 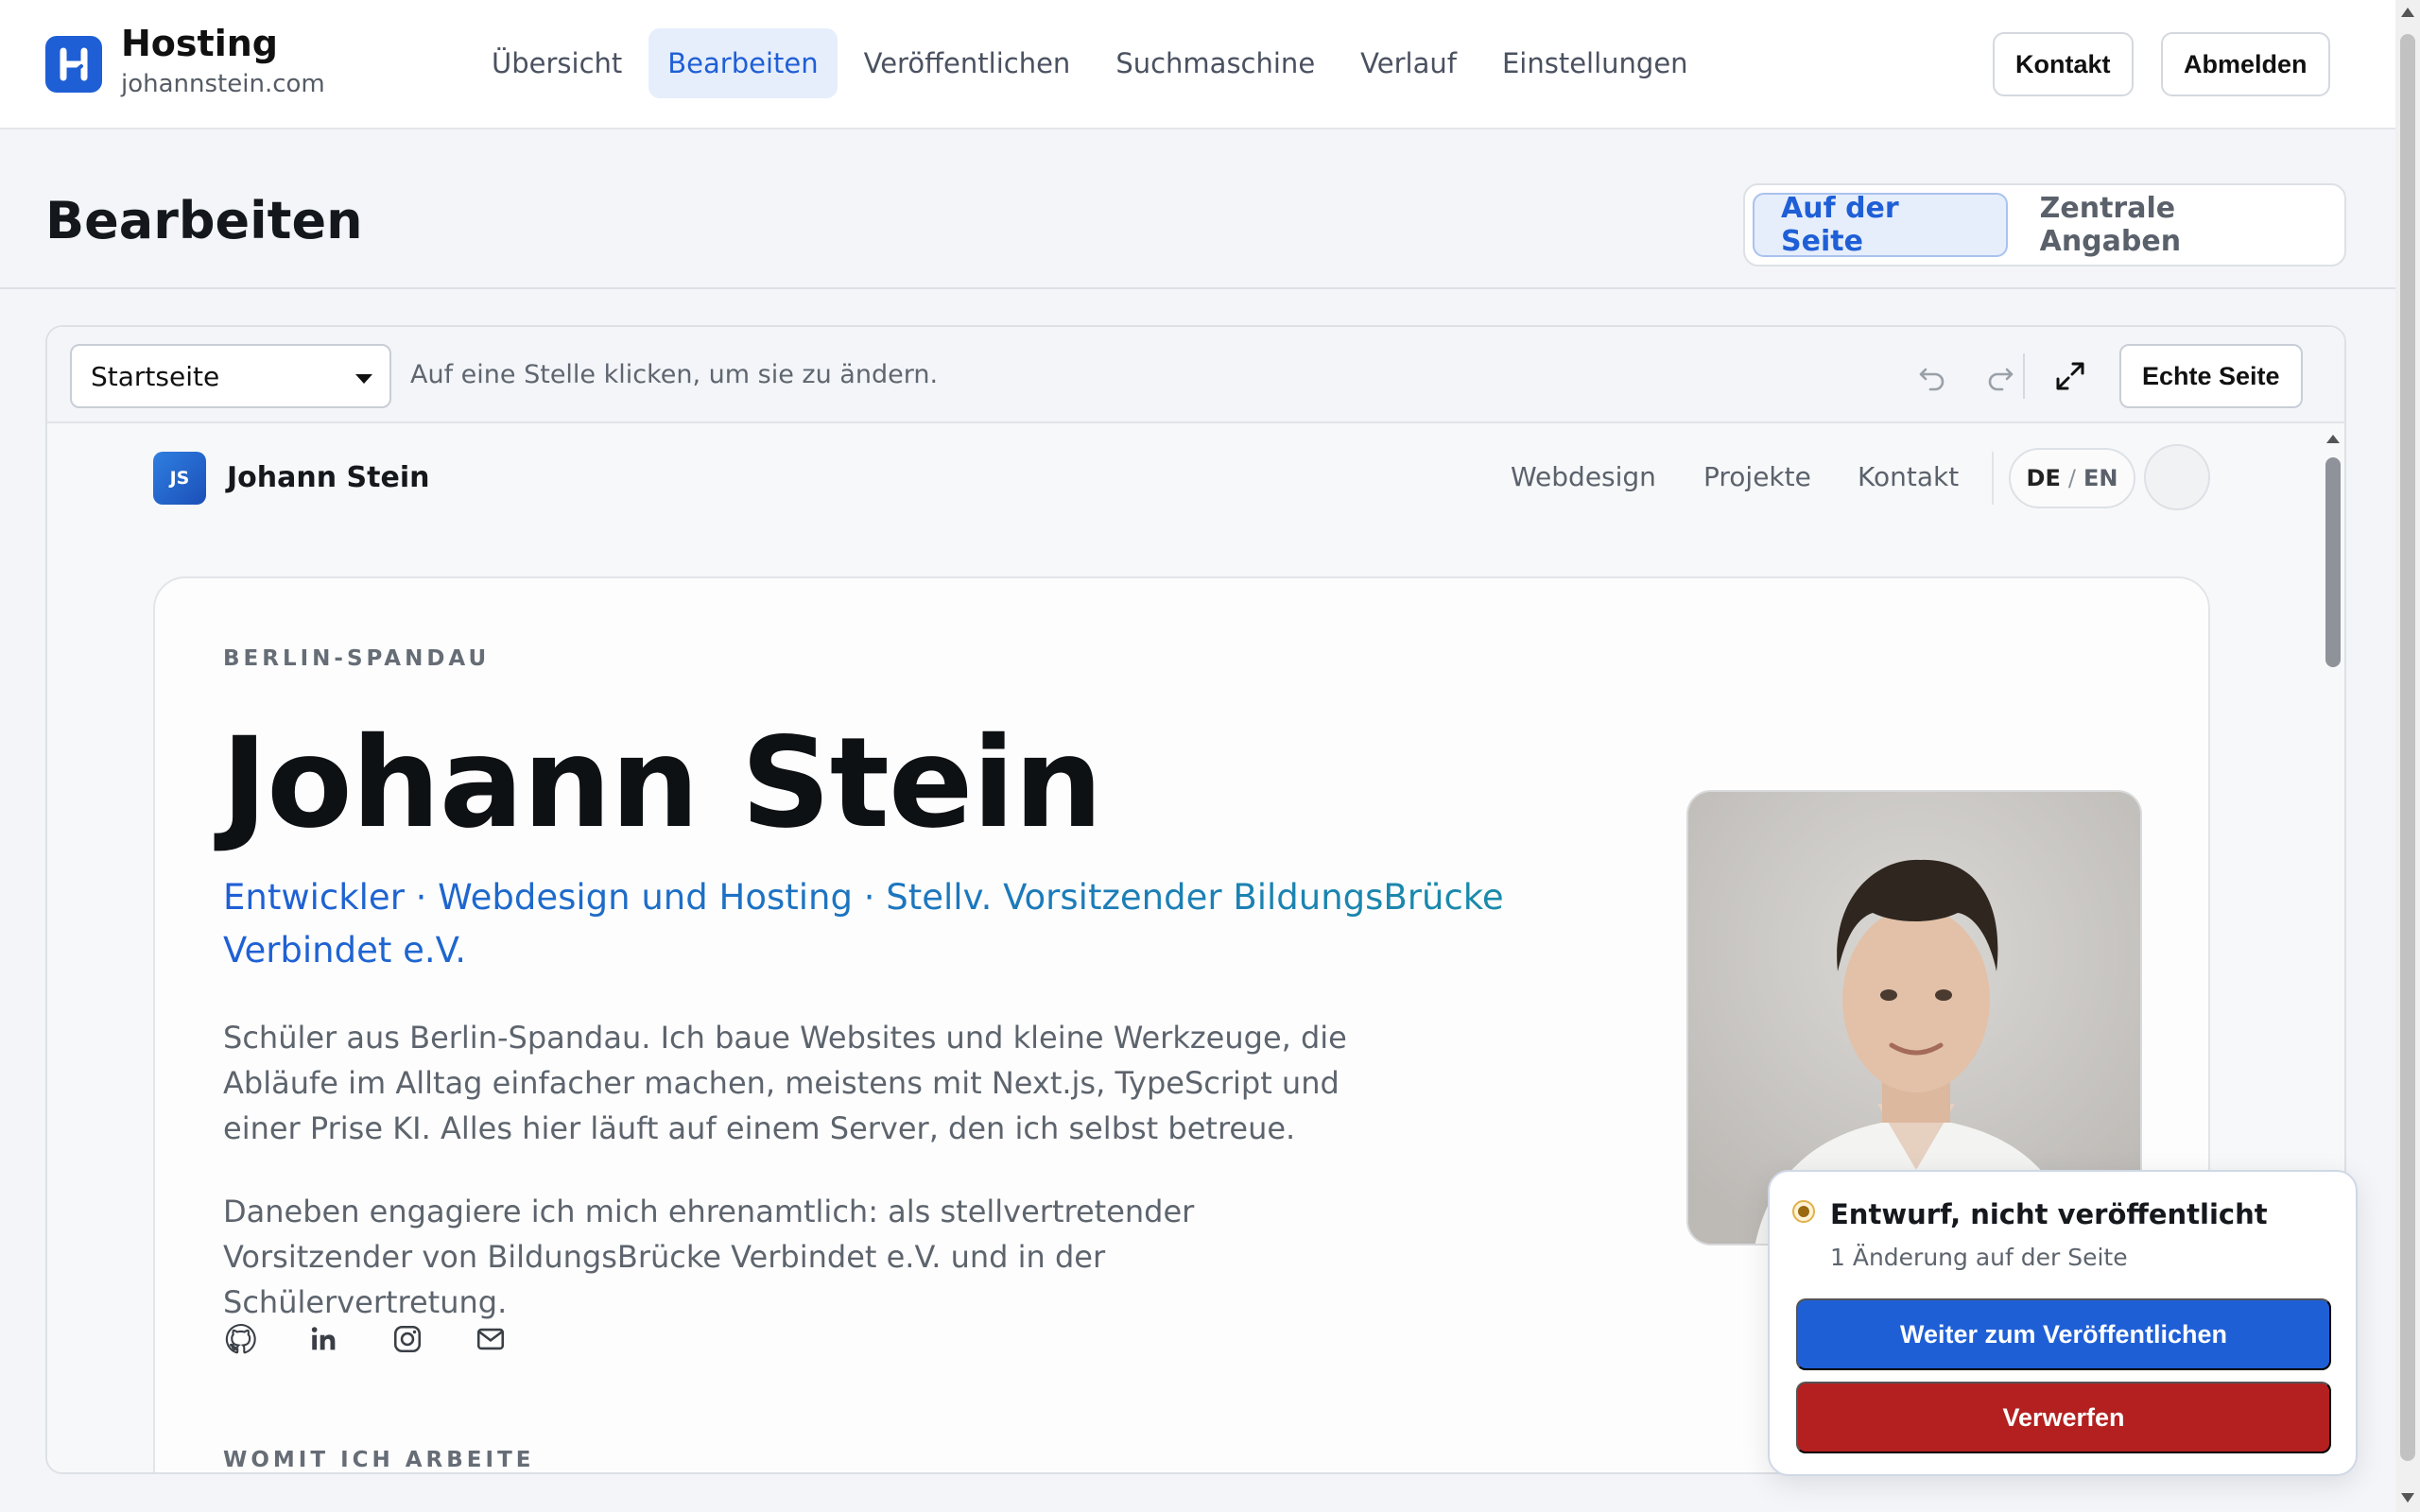 What do you see at coordinates (2024, 376) in the screenshot?
I see `toolbar-separator` at bounding box center [2024, 376].